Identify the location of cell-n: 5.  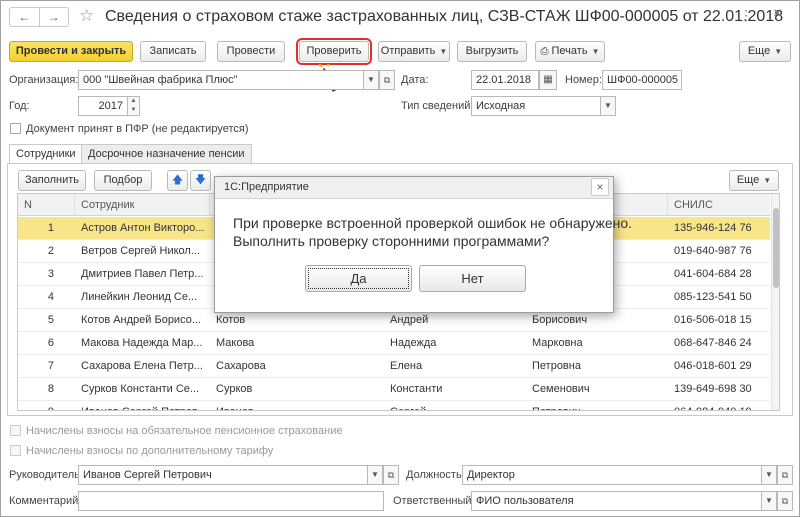
(50, 320).